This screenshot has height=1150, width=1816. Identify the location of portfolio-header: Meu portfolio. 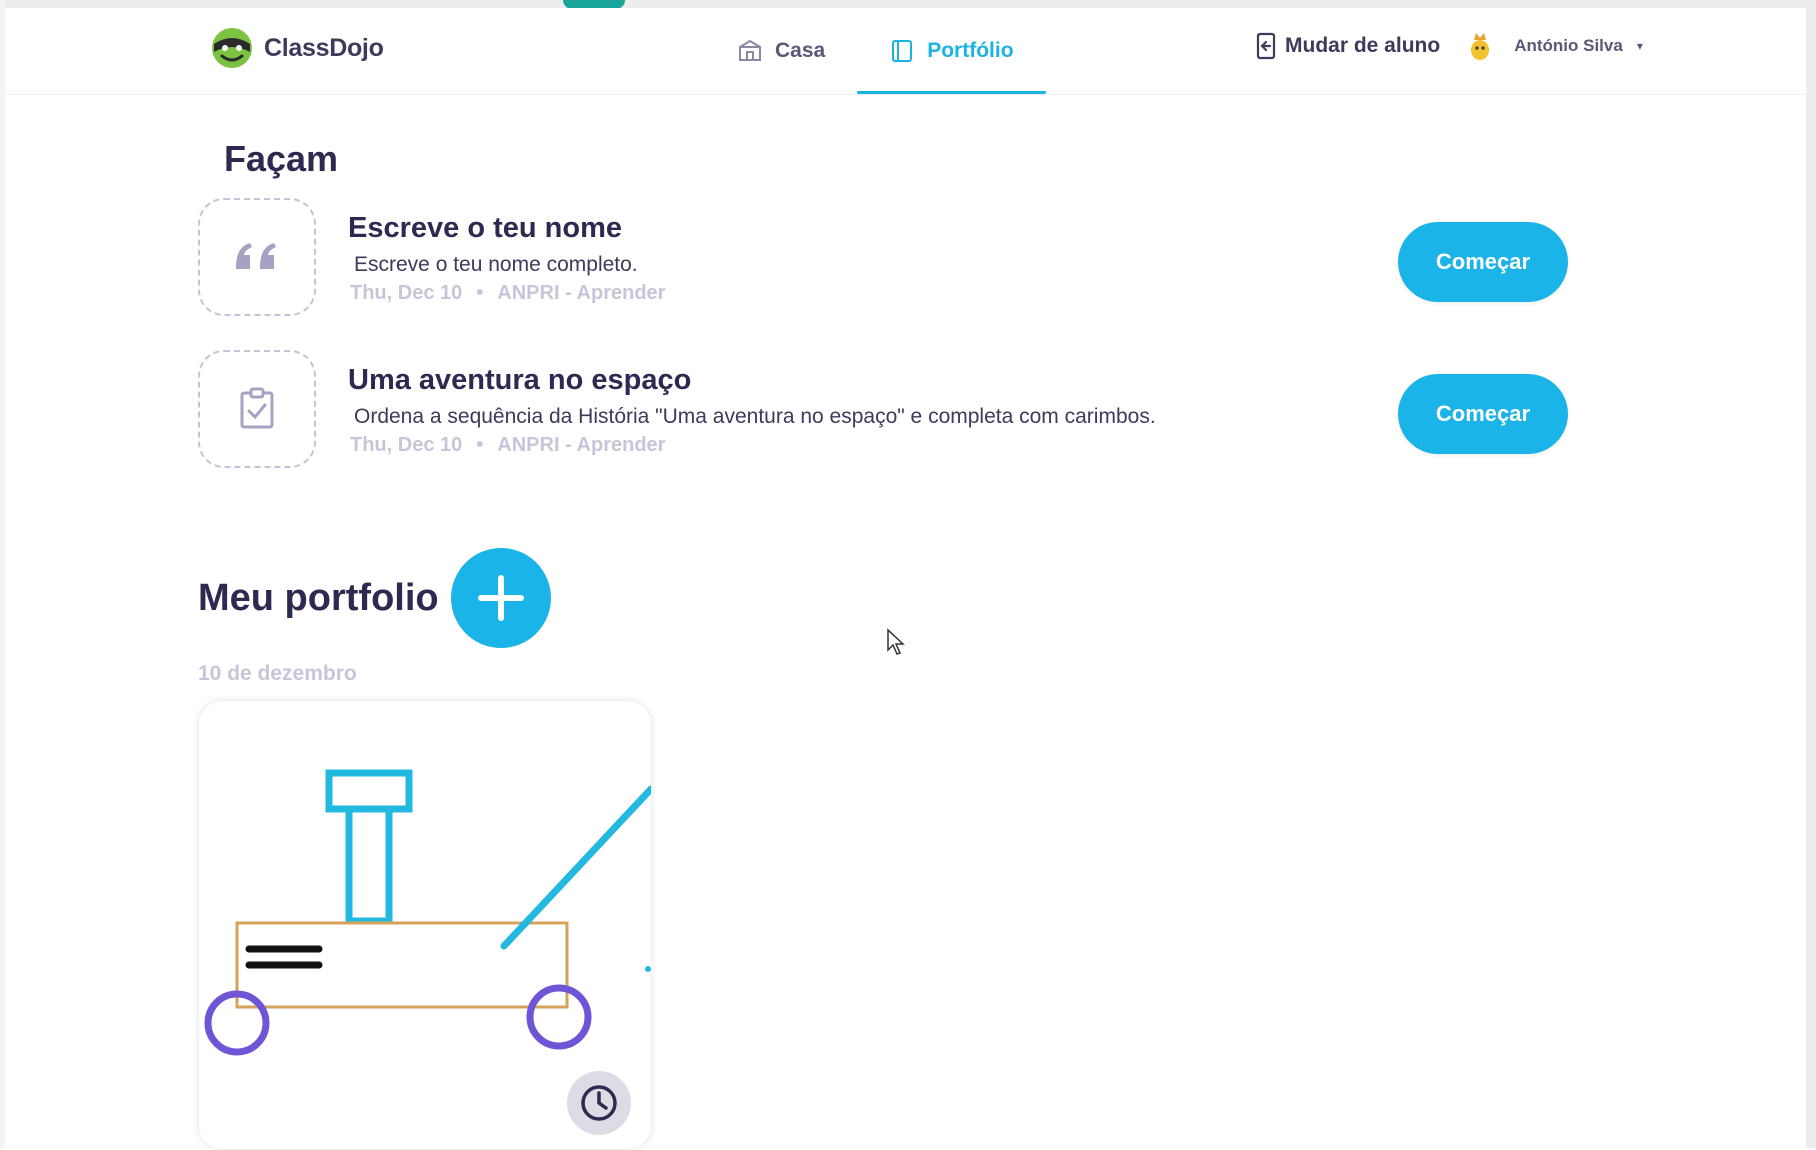
(374, 598).